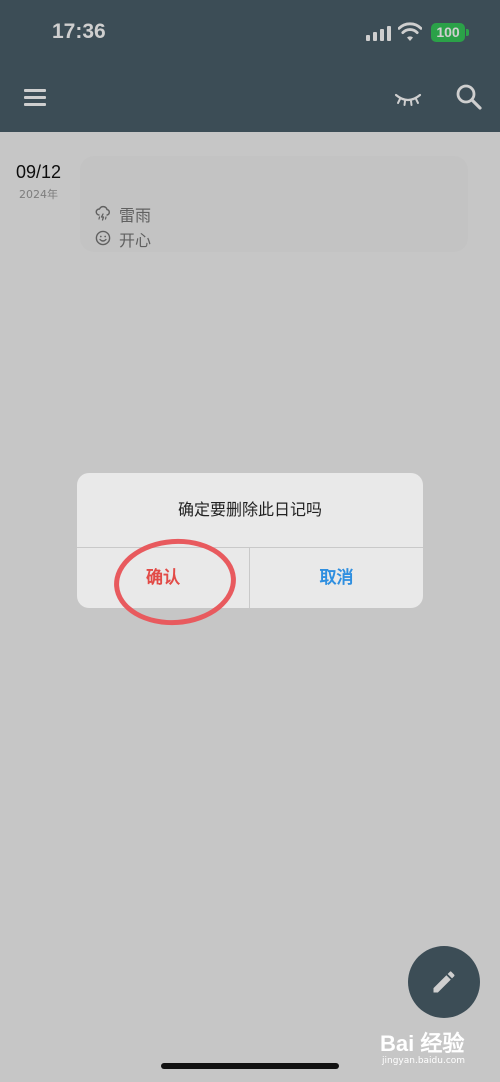 This screenshot has width=500, height=1082. Describe the element at coordinates (424, 1061) in the screenshot. I see `watermark-url: jingyan.baidu.com` at that location.